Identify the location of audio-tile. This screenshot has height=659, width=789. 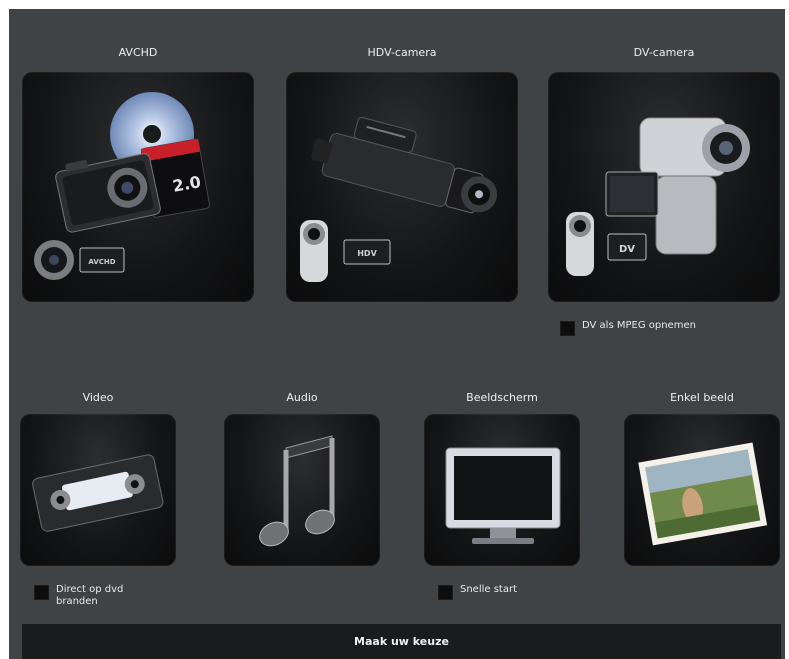
(302, 490).